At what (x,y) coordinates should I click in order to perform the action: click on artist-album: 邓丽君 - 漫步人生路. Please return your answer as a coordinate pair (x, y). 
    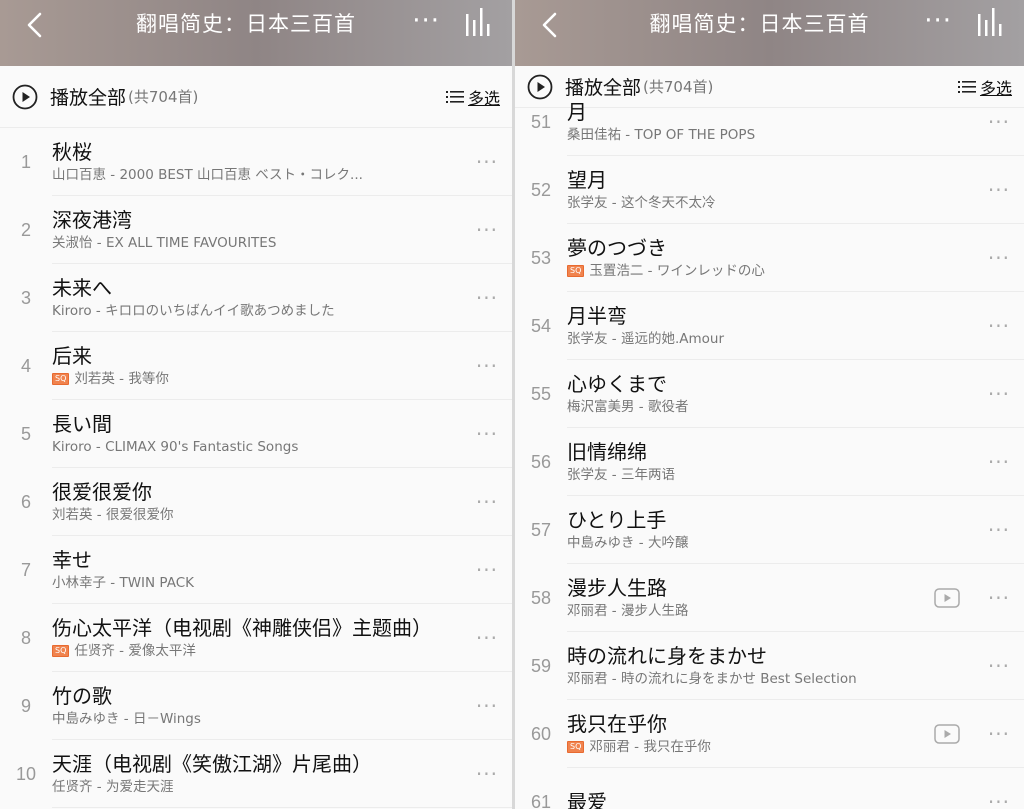
    Looking at the image, I should click on (628, 610).